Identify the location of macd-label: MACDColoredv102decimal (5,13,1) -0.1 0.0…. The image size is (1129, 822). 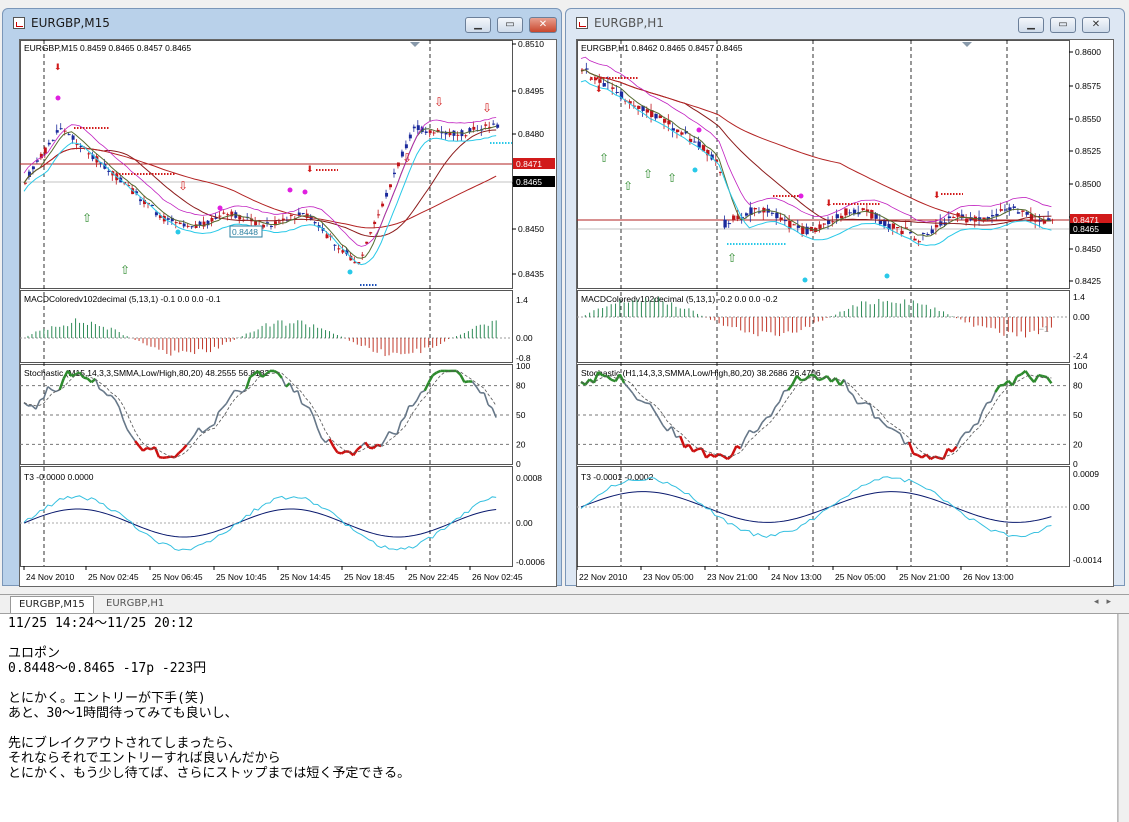
(122, 299).